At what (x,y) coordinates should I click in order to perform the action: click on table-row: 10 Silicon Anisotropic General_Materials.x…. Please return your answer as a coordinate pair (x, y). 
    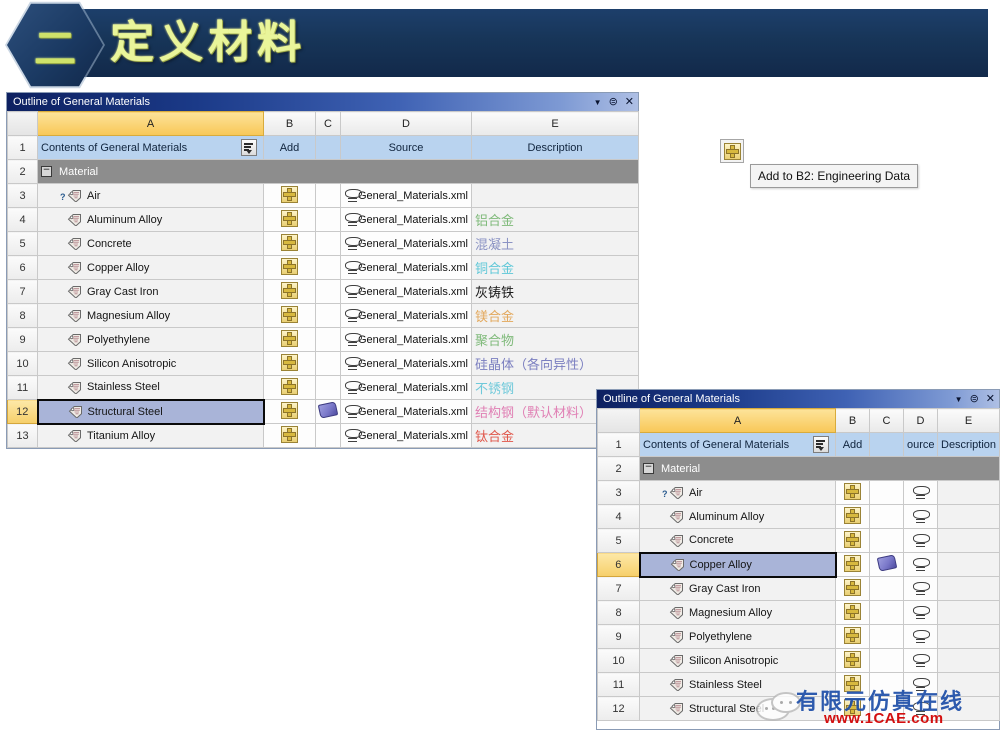
    Looking at the image, I should click on (323, 363).